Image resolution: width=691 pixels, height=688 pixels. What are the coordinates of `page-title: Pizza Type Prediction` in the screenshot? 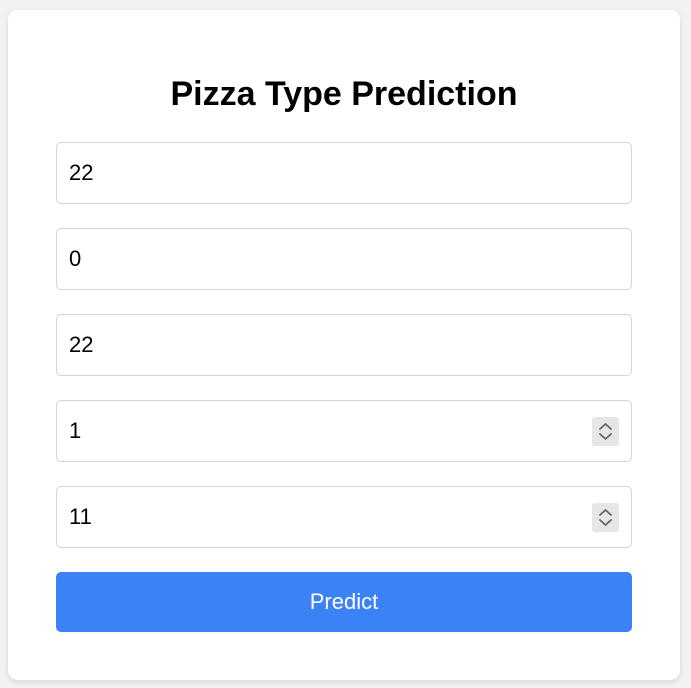 It's located at (344, 94).